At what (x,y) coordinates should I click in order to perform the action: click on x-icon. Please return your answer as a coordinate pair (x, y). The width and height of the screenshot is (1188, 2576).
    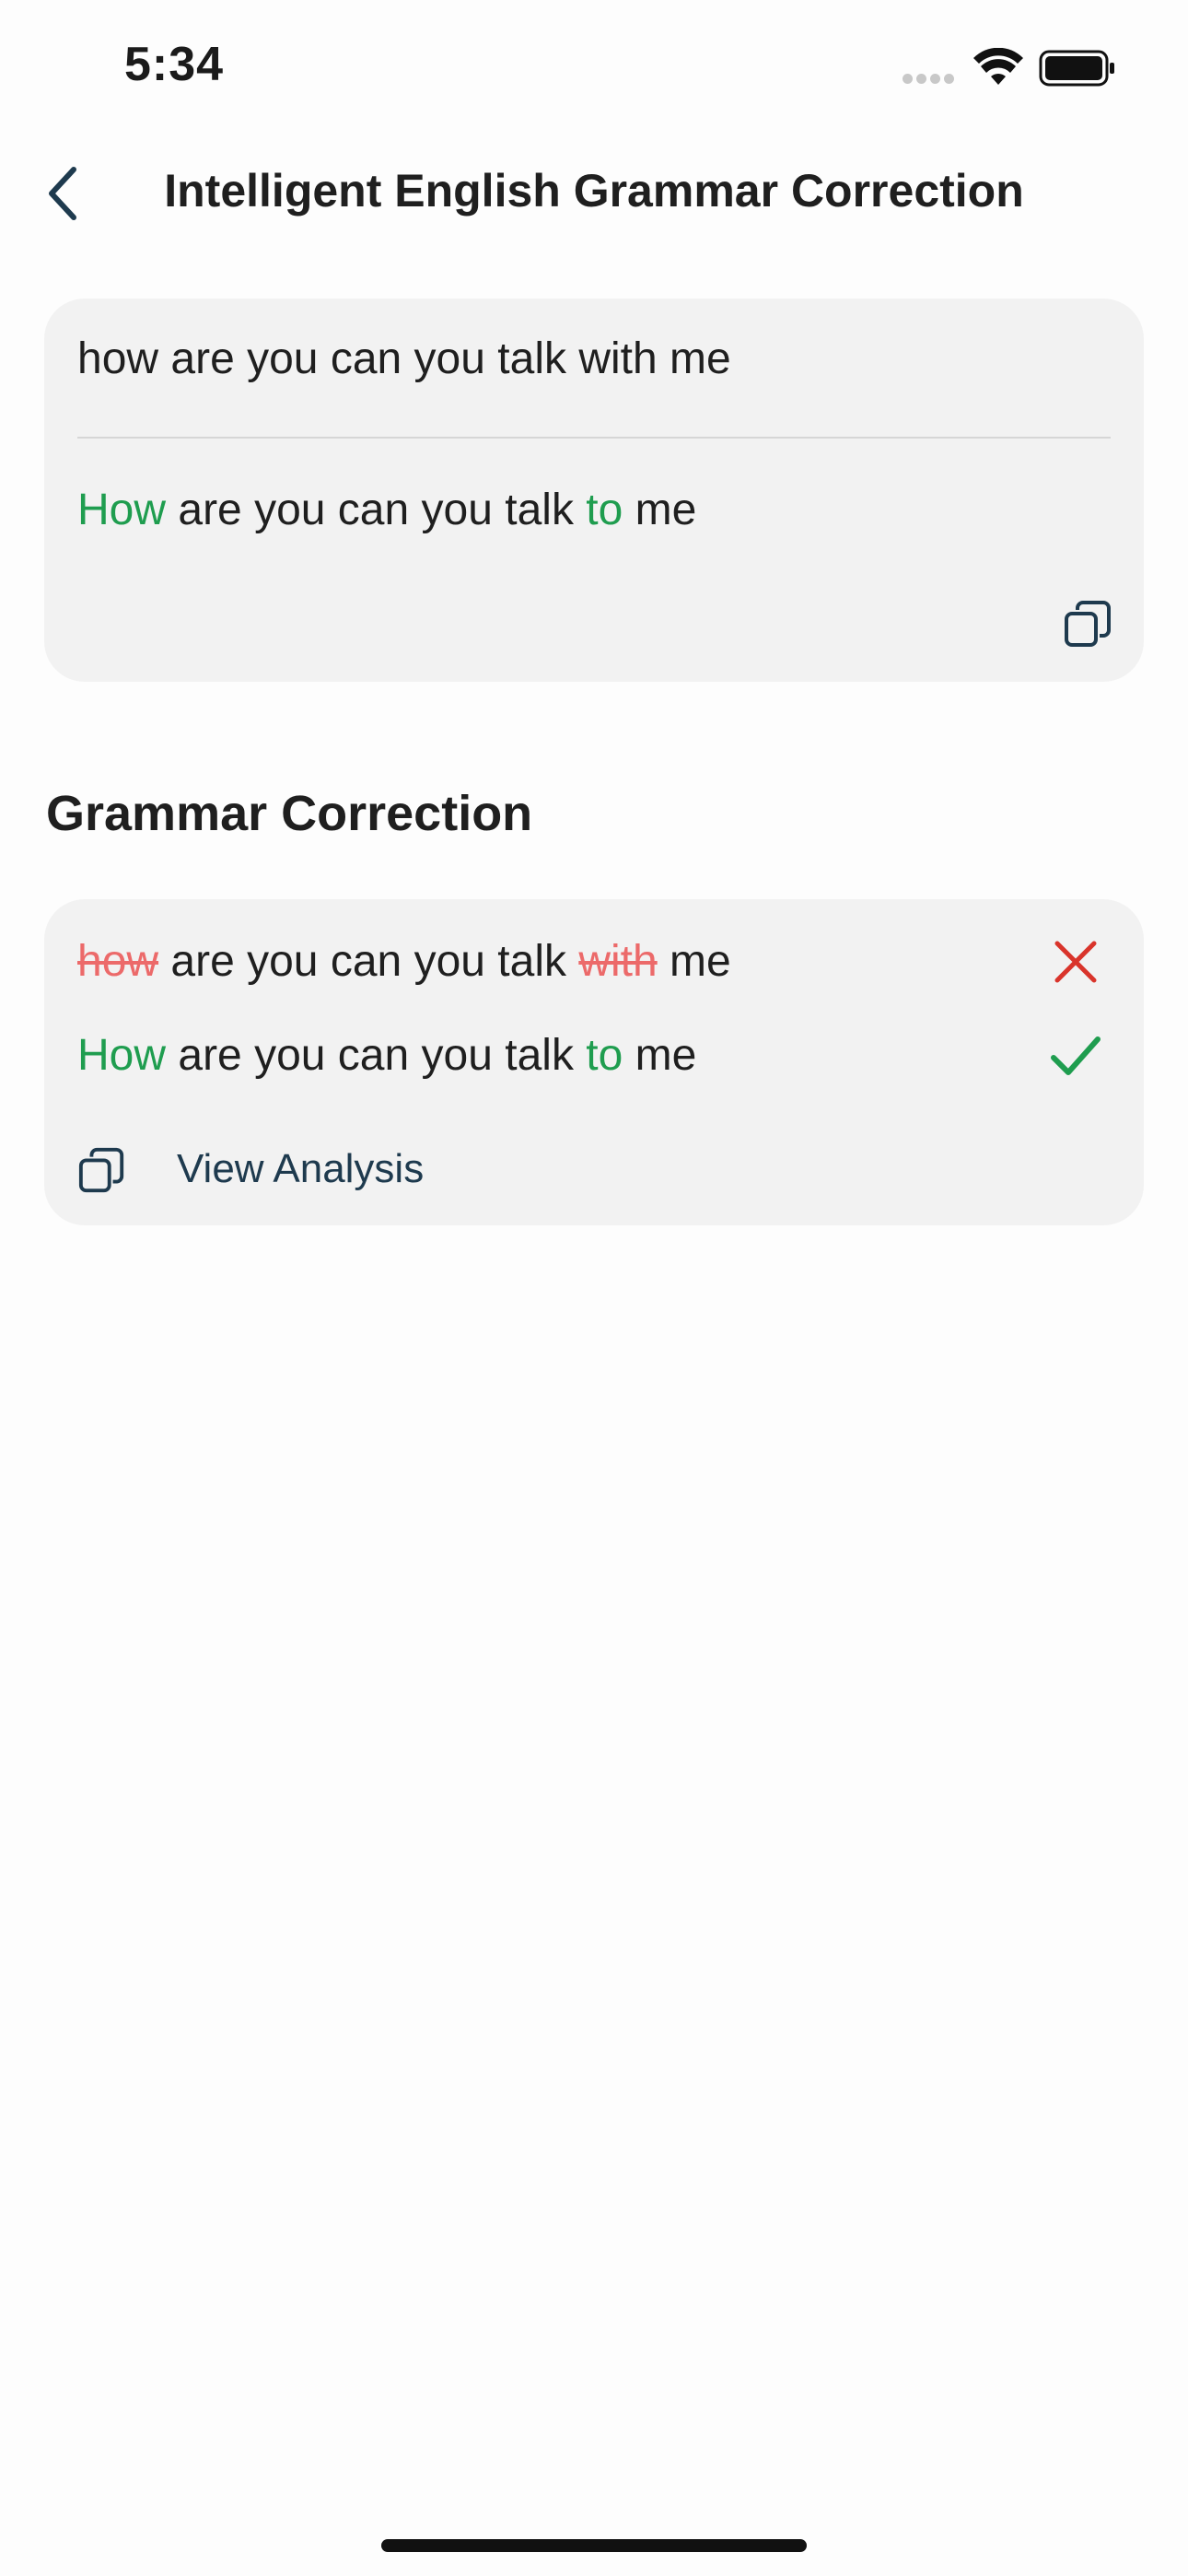
    Looking at the image, I should click on (1075, 962).